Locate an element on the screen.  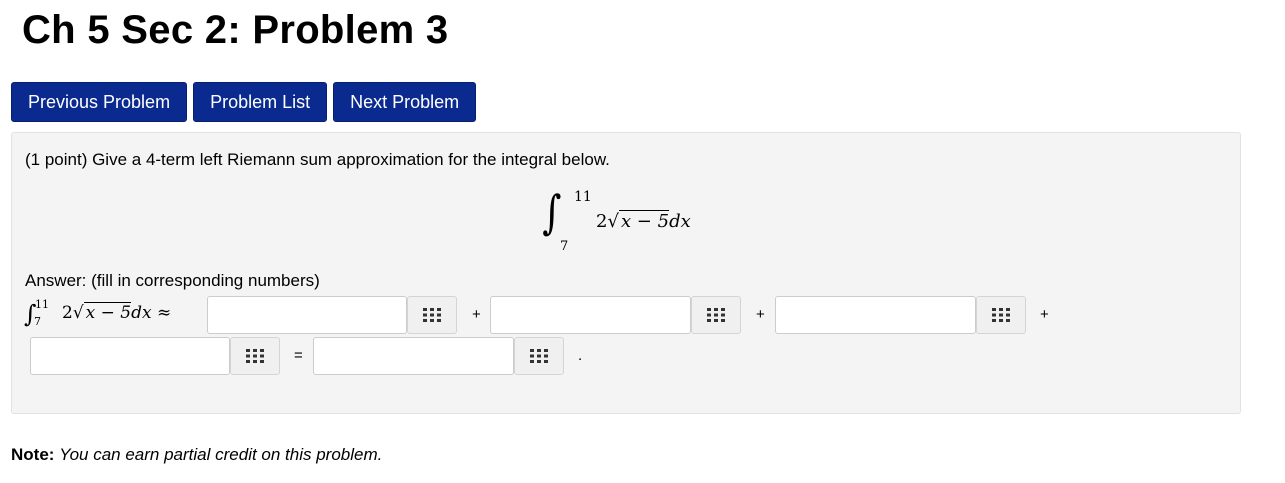
inline-differential: dx is located at coordinates (141, 313).